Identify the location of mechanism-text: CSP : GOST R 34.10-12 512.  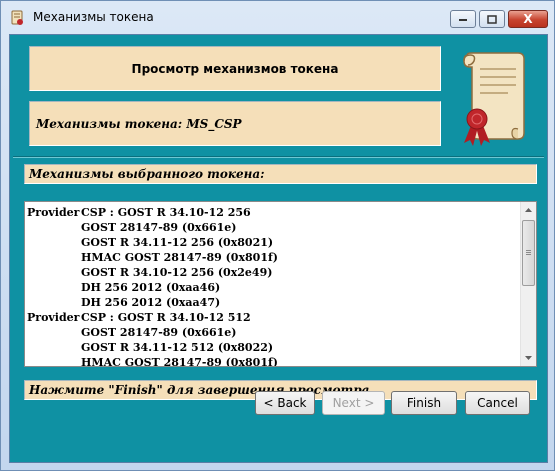
(166, 317).